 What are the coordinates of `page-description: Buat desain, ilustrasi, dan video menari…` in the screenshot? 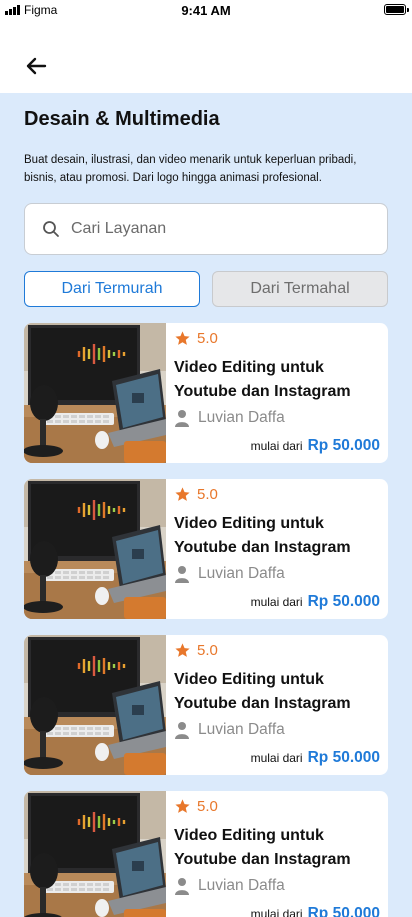 It's located at (190, 169).